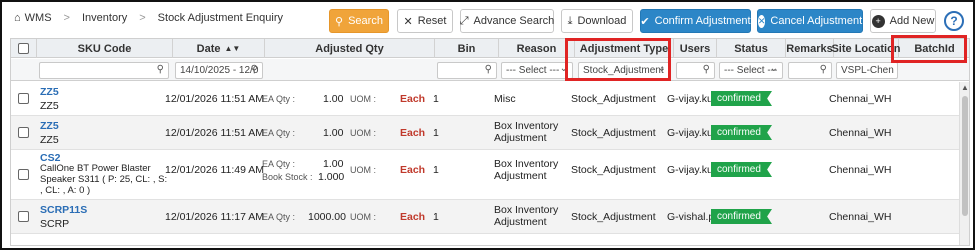  I want to click on download-button: ⤓ Download, so click(597, 21).